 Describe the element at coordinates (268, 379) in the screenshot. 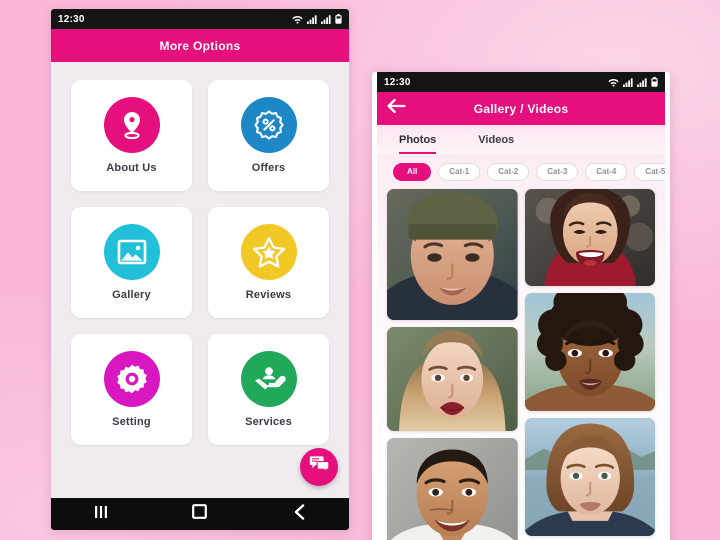

I see `service-hand-icon` at that location.